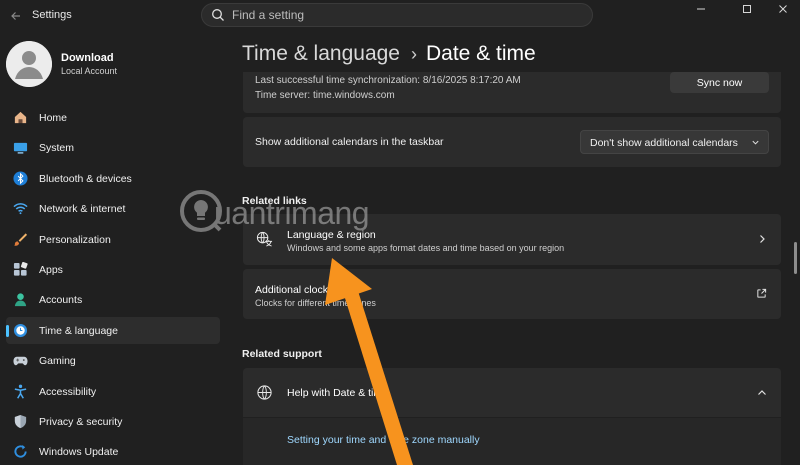 The width and height of the screenshot is (800, 465). What do you see at coordinates (512, 392) in the screenshot?
I see `help-date-time-expander: Help with Date & time` at bounding box center [512, 392].